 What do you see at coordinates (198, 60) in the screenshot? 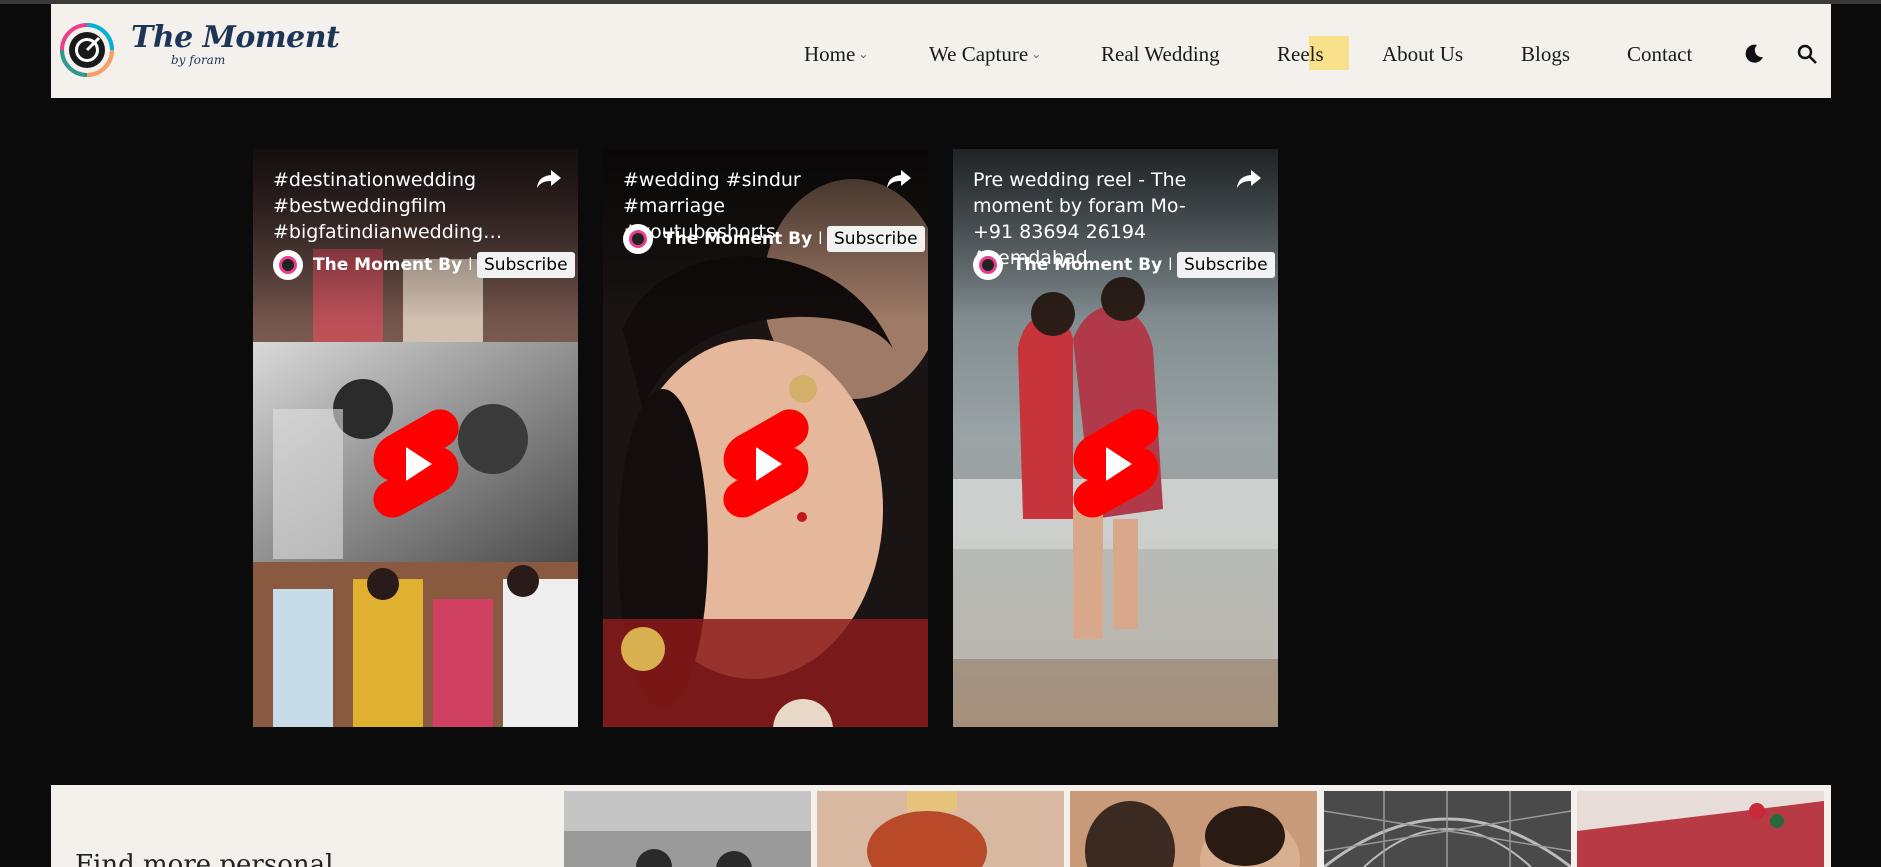
I see `brand-subtitle: by foram` at bounding box center [198, 60].